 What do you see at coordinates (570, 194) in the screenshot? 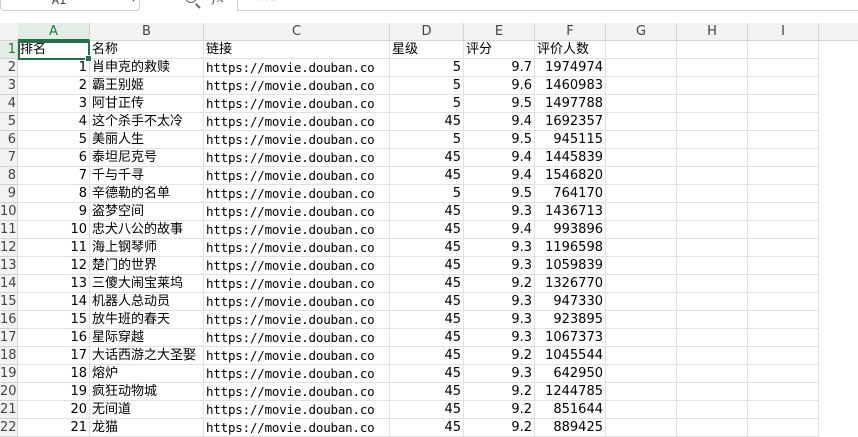
I see `cell-votes: 764170` at bounding box center [570, 194].